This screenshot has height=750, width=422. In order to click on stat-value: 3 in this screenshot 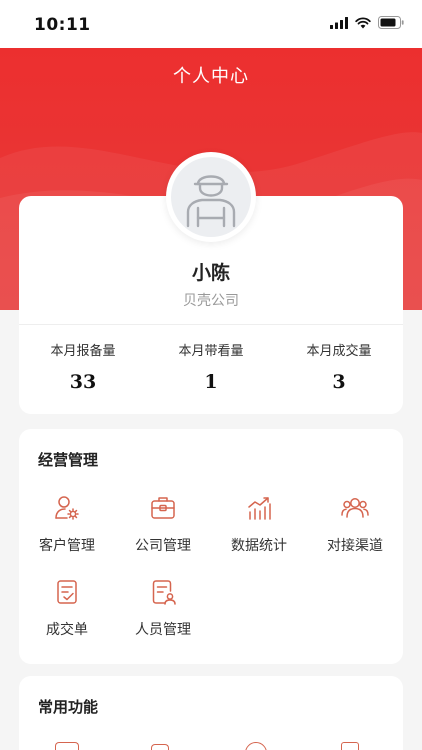, I will do `click(339, 382)`.